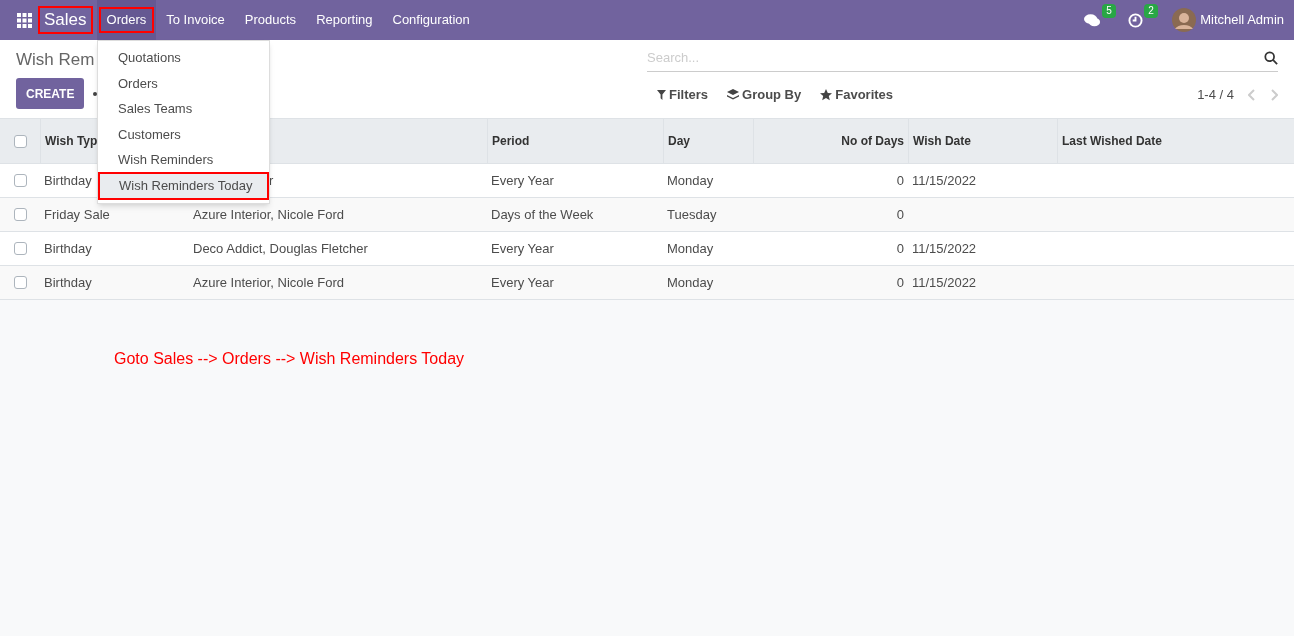  Describe the element at coordinates (71, 141) in the screenshot. I see `column-header: Wish Typ` at that location.